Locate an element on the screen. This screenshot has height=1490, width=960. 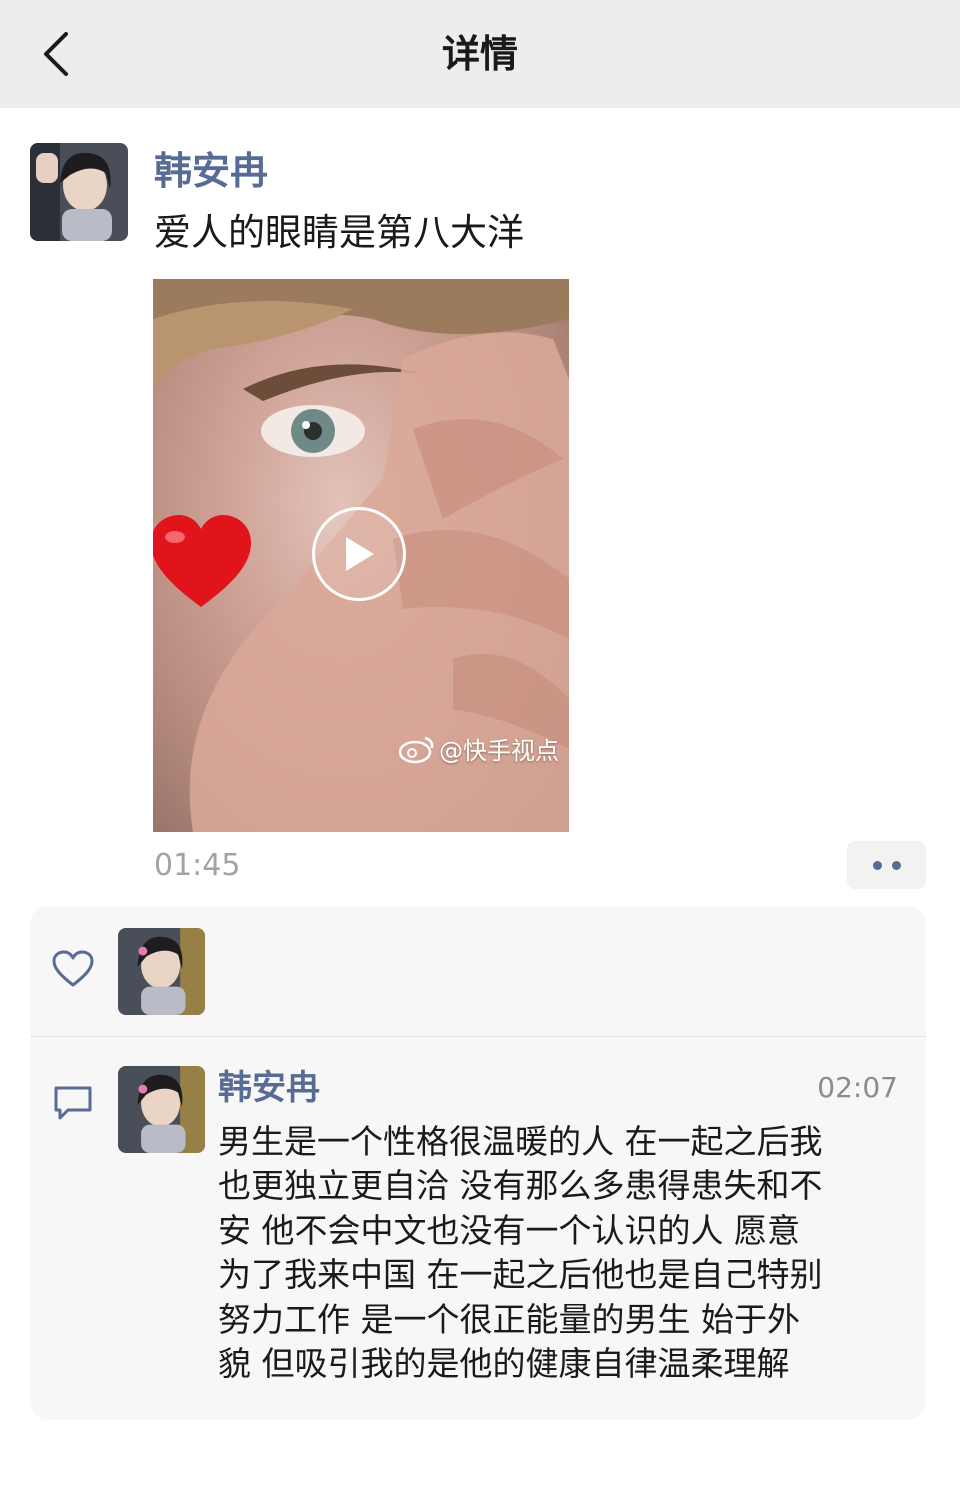
play-icon is located at coordinates (360, 554).